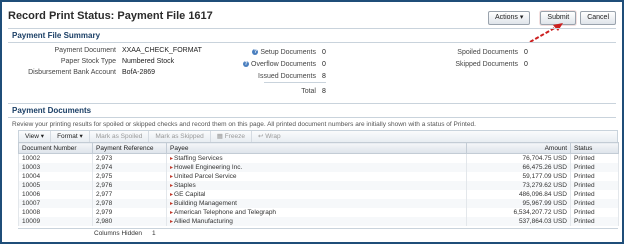  Describe the element at coordinates (205, 176) in the screenshot. I see `payee-name: United Parcel Service` at that location.